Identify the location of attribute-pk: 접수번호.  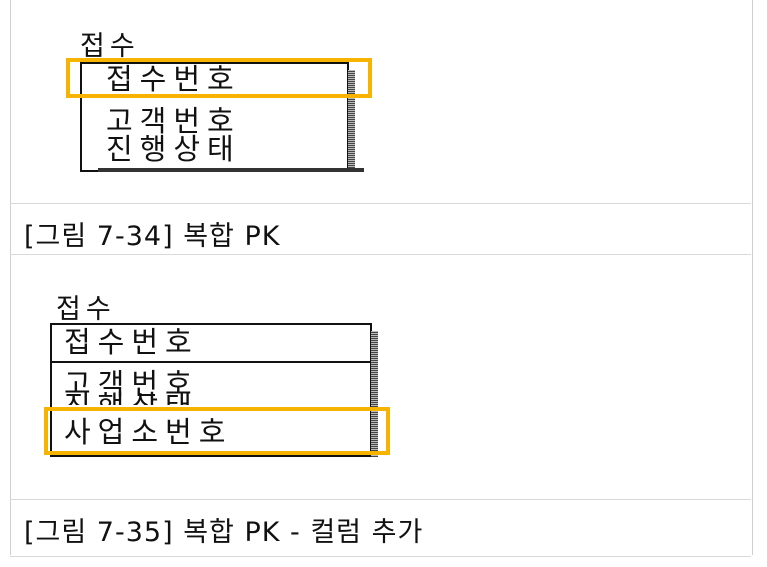
(131, 342).